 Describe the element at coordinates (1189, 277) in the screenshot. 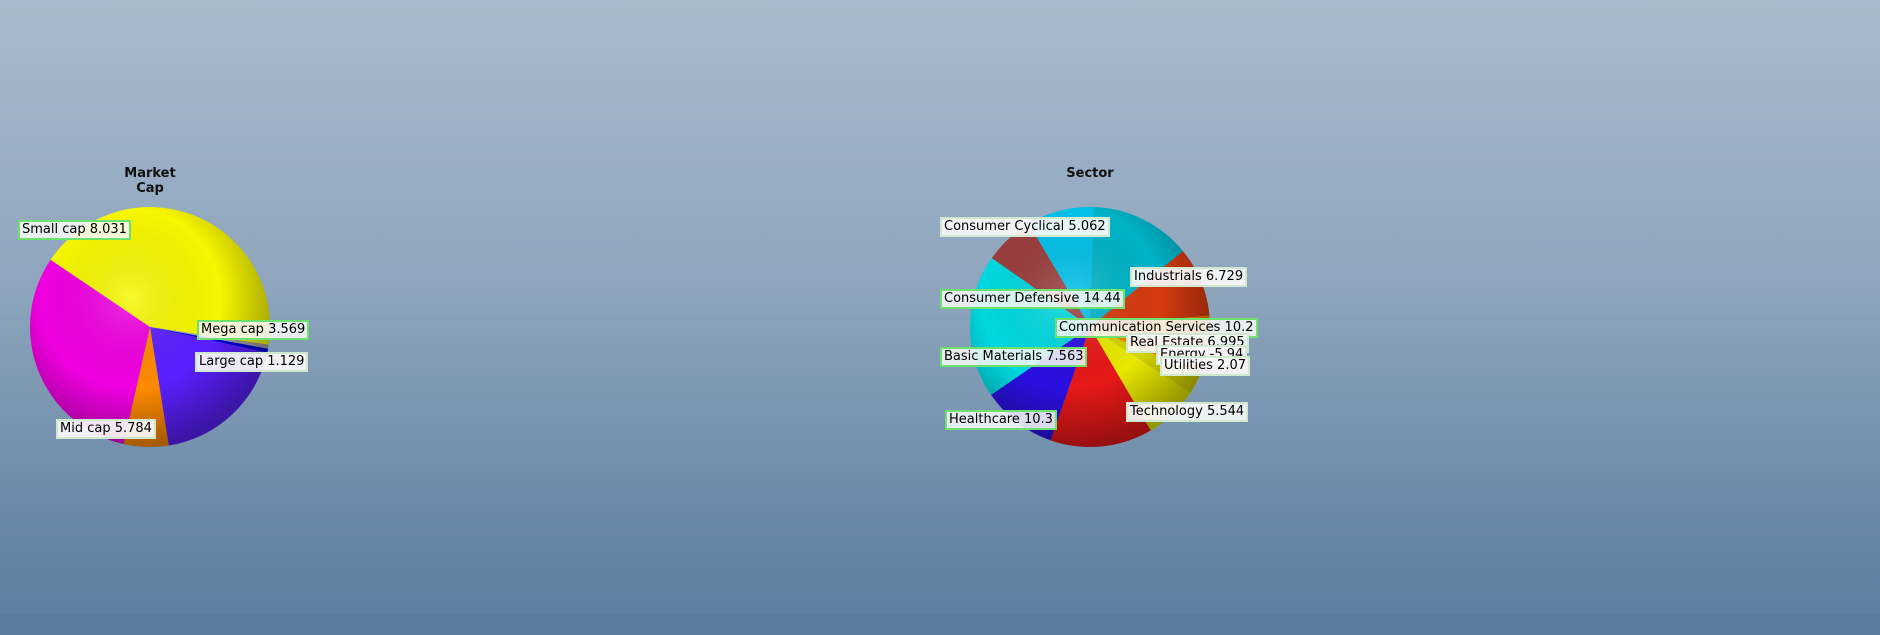

I see `slice-label: Industrials 6.729` at that location.